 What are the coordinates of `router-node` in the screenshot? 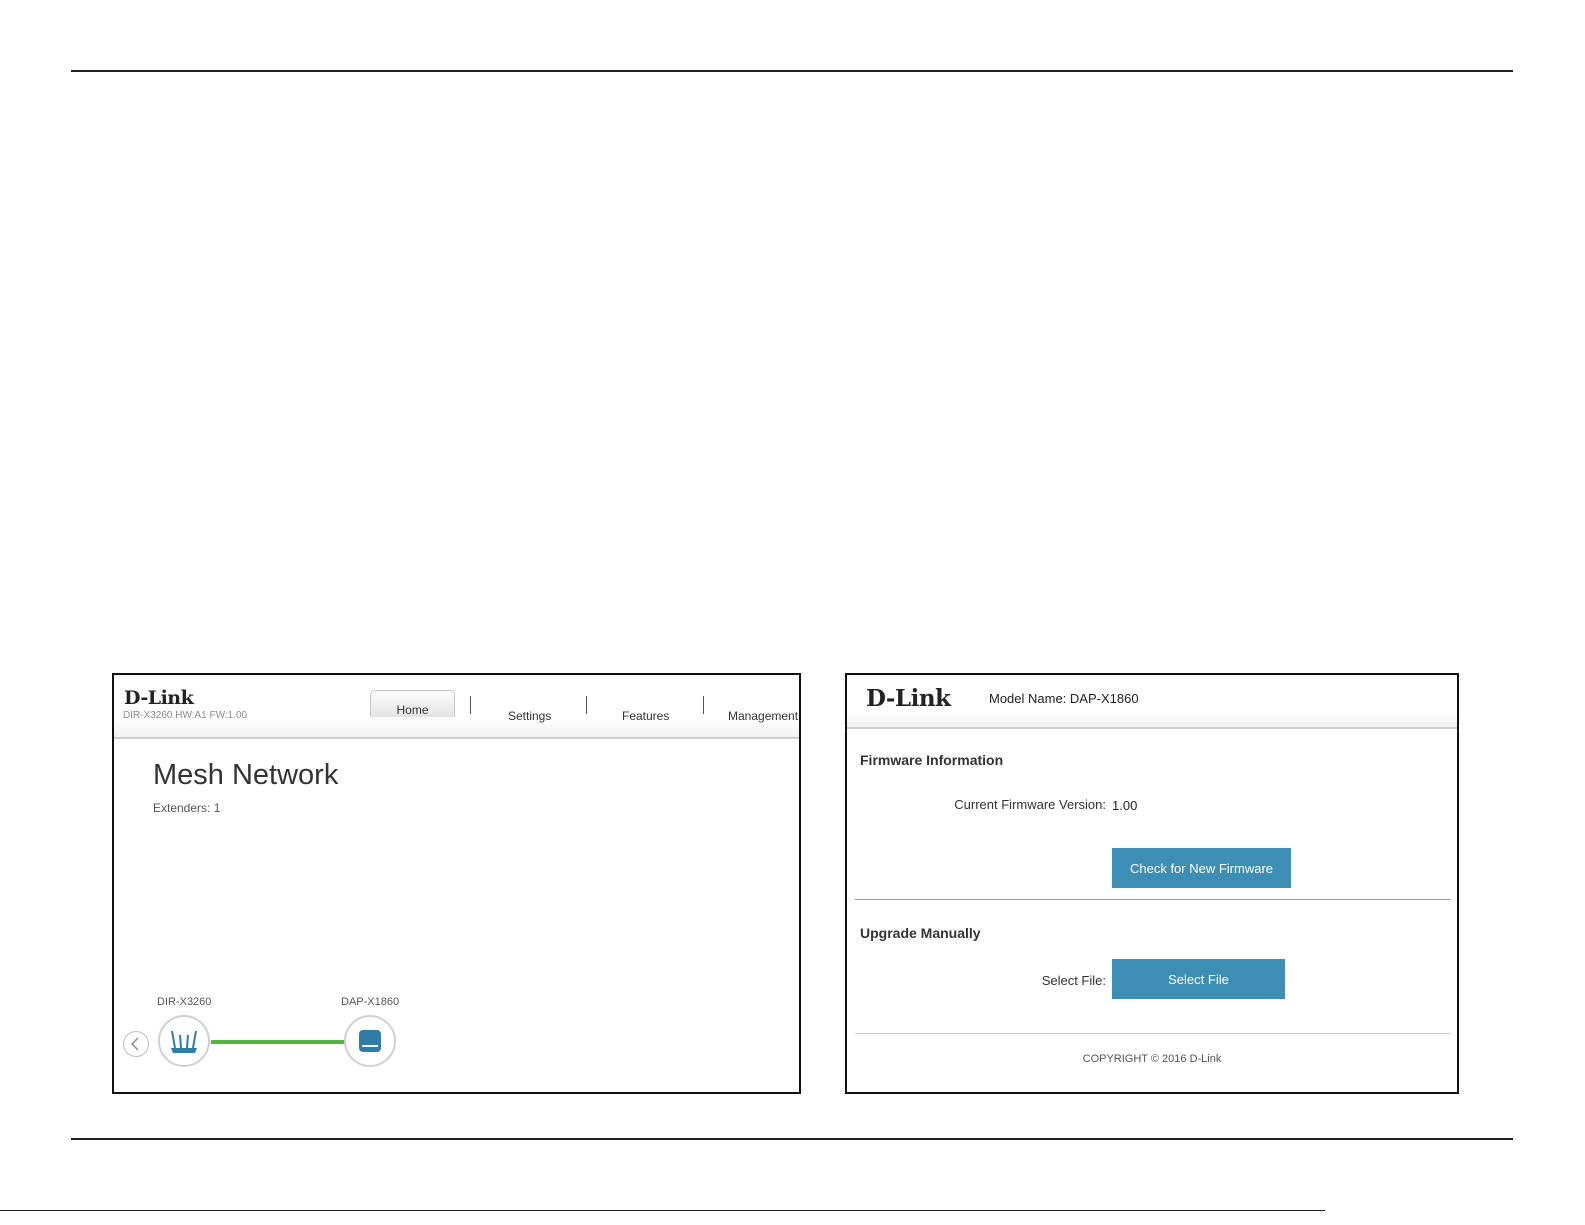 It's located at (184, 1041).